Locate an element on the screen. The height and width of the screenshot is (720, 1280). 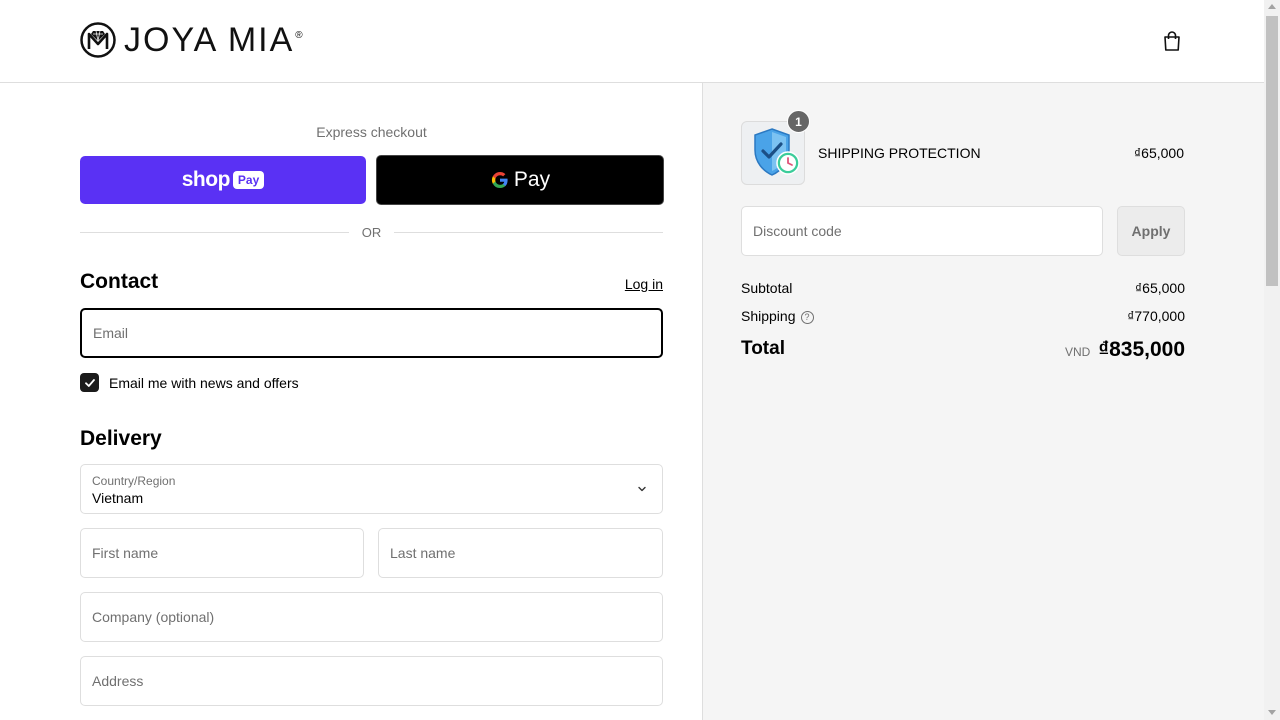
header: JOYA MIA® is located at coordinates (632, 41).